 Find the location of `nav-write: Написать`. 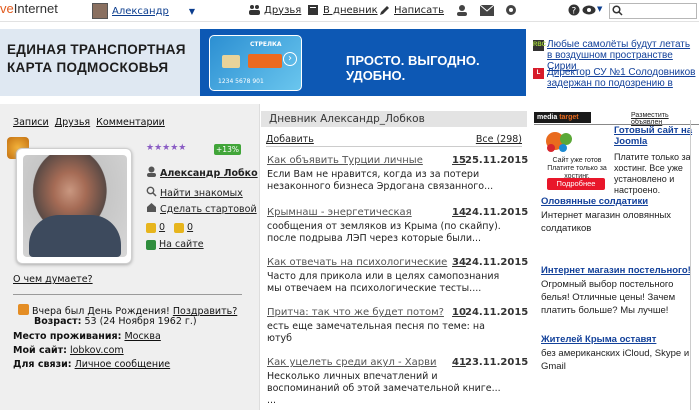

nav-write: Написать is located at coordinates (411, 10).